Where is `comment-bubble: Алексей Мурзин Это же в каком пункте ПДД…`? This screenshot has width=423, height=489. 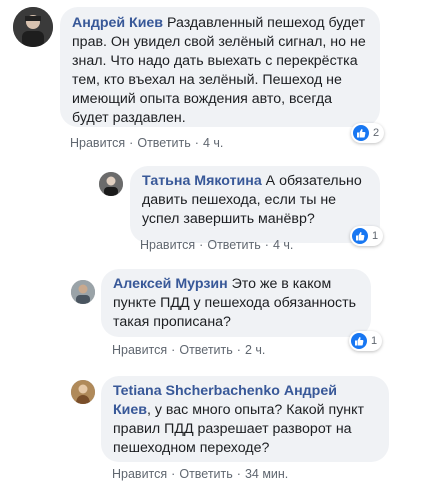 comment-bubble: Алексей Мурзин Это же в каком пункте ПДД… is located at coordinates (236, 303).